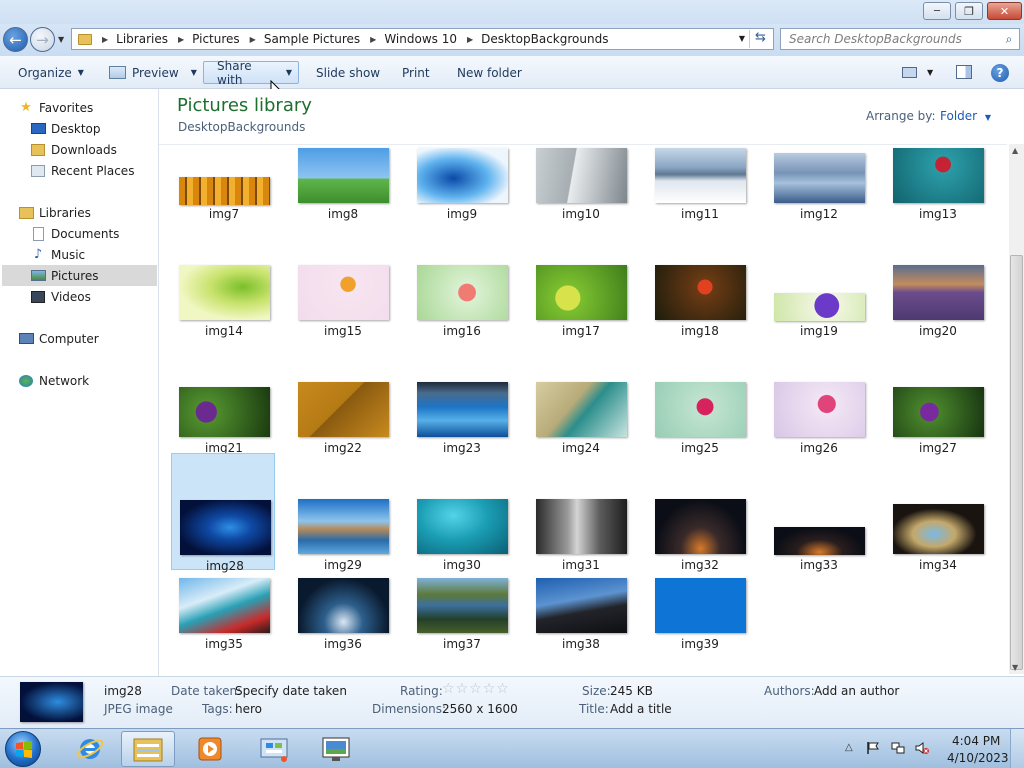 The width and height of the screenshot is (1024, 768). I want to click on nav-pictures: Pictures, so click(79, 275).